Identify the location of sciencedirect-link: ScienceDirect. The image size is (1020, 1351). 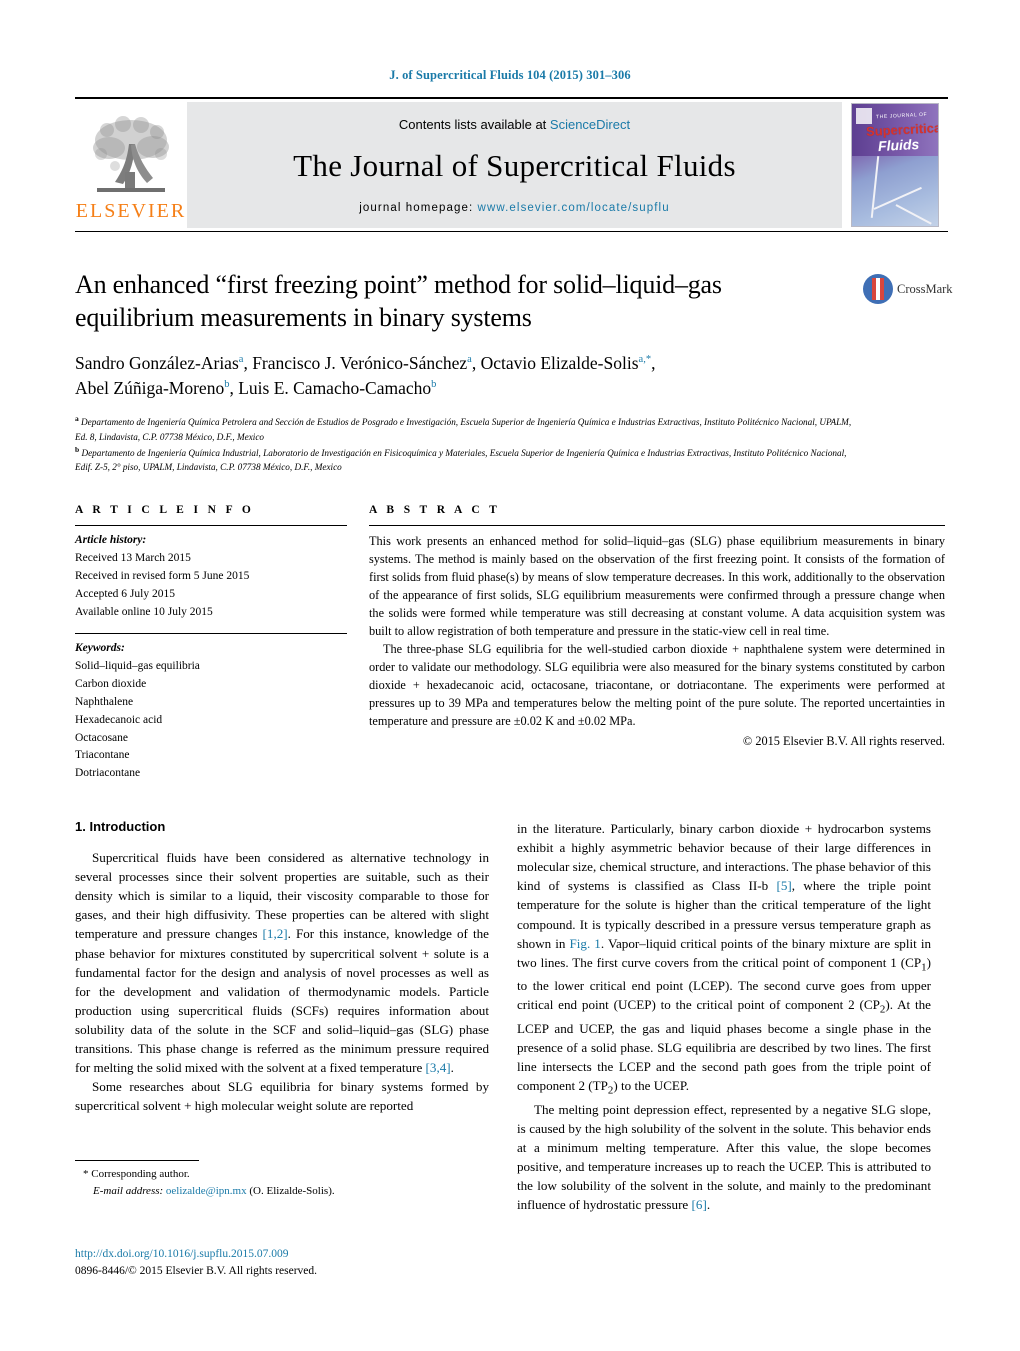
(590, 124).